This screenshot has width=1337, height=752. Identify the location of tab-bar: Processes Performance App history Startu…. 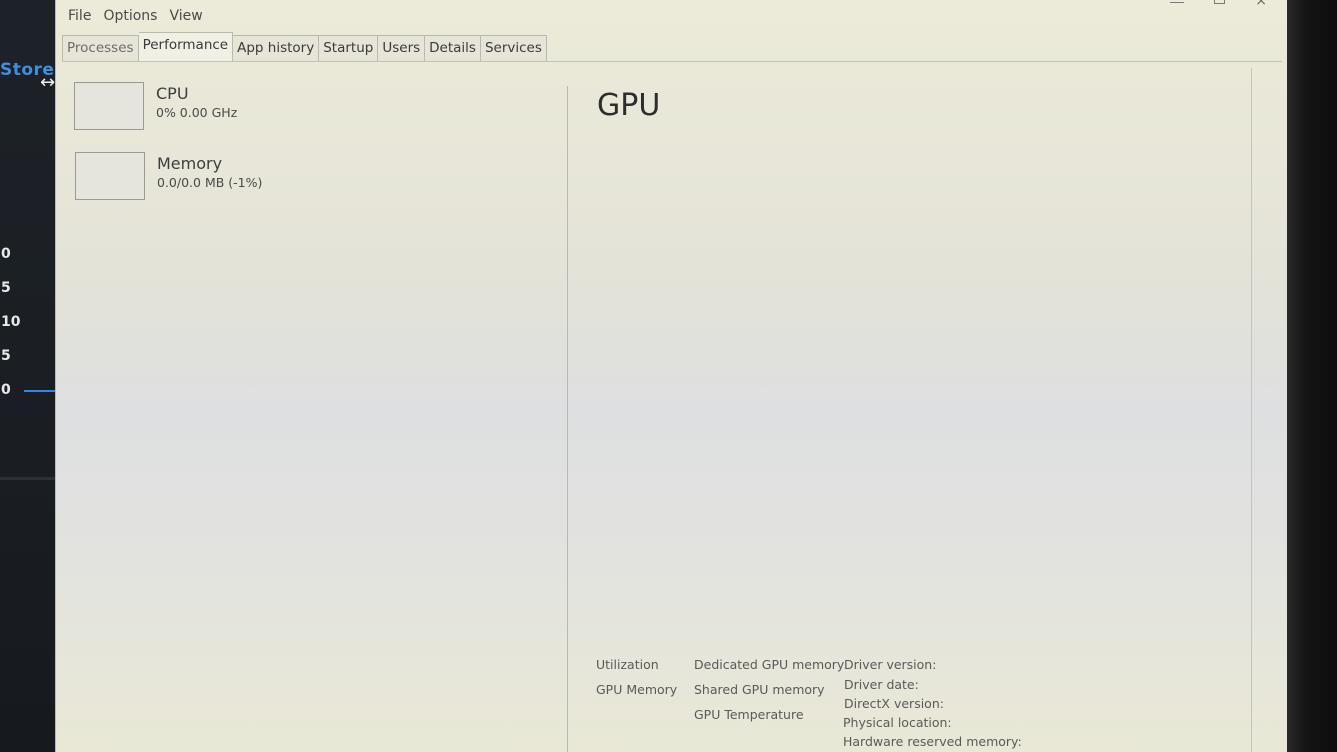
(304, 47).